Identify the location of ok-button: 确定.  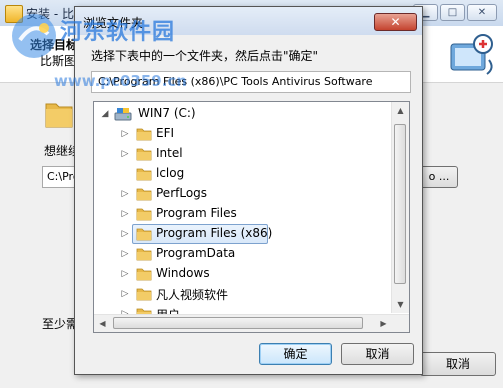
(295, 354).